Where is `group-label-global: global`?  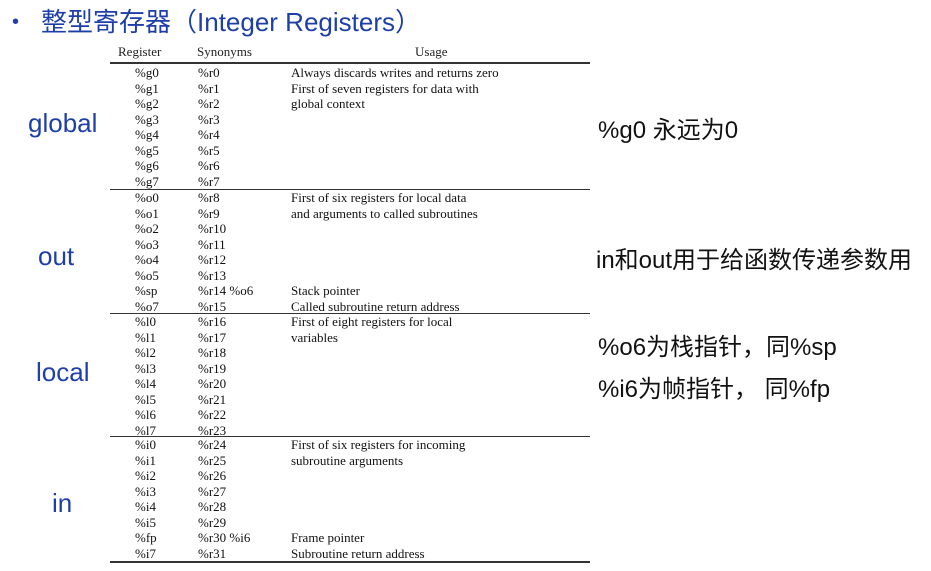
group-label-global: global is located at coordinates (63, 123).